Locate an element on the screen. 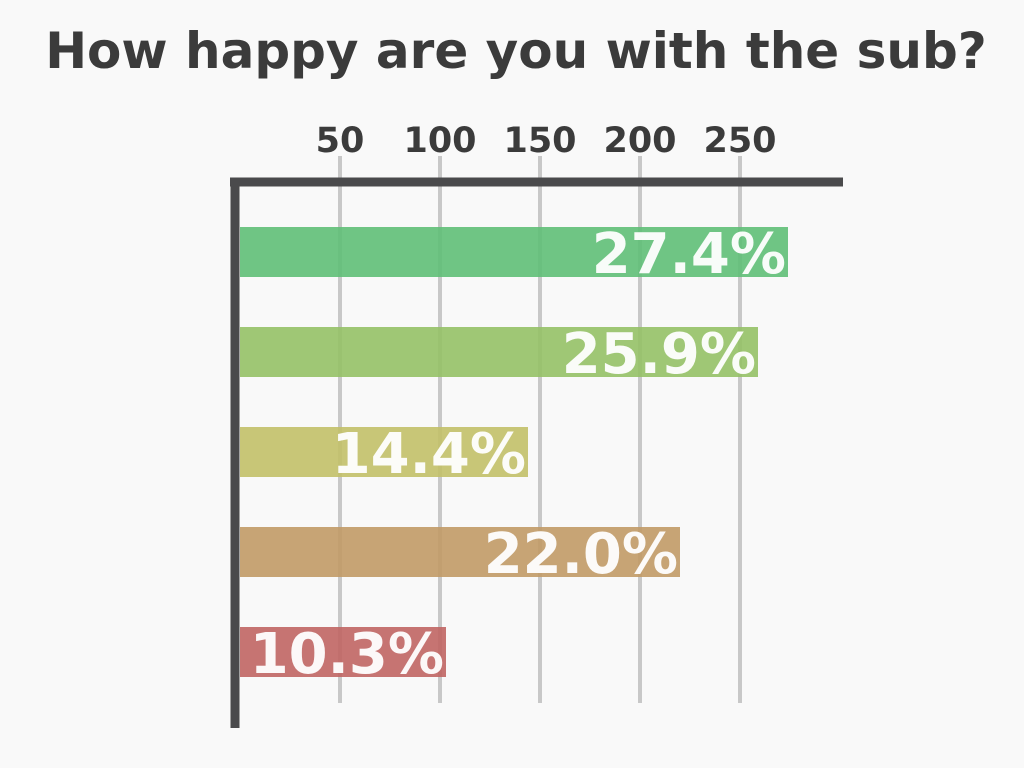  x-tick-label: 150 is located at coordinates (539, 141).